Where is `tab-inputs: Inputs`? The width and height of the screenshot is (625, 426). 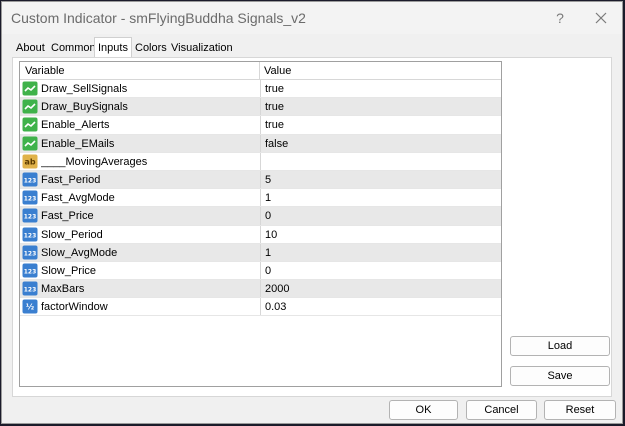
tab-inputs: Inputs is located at coordinates (113, 47).